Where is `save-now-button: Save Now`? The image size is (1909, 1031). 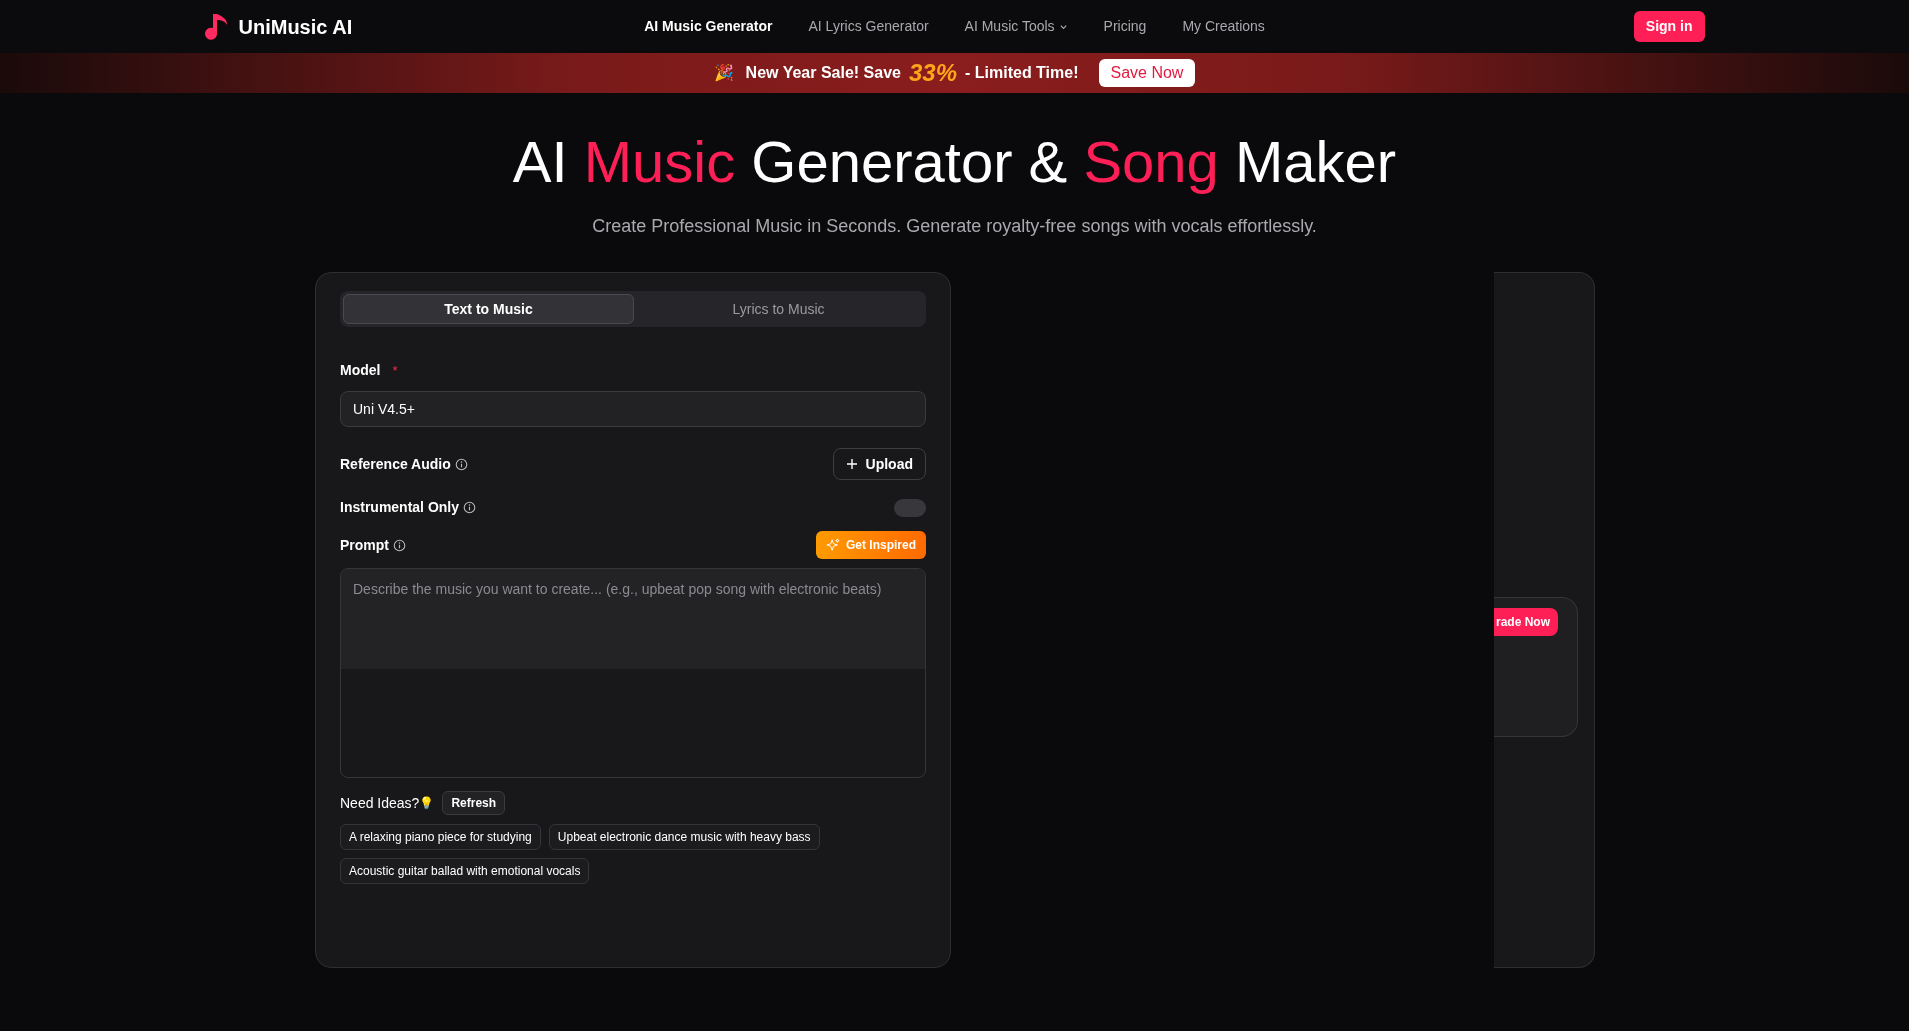 save-now-button: Save Now is located at coordinates (1147, 73).